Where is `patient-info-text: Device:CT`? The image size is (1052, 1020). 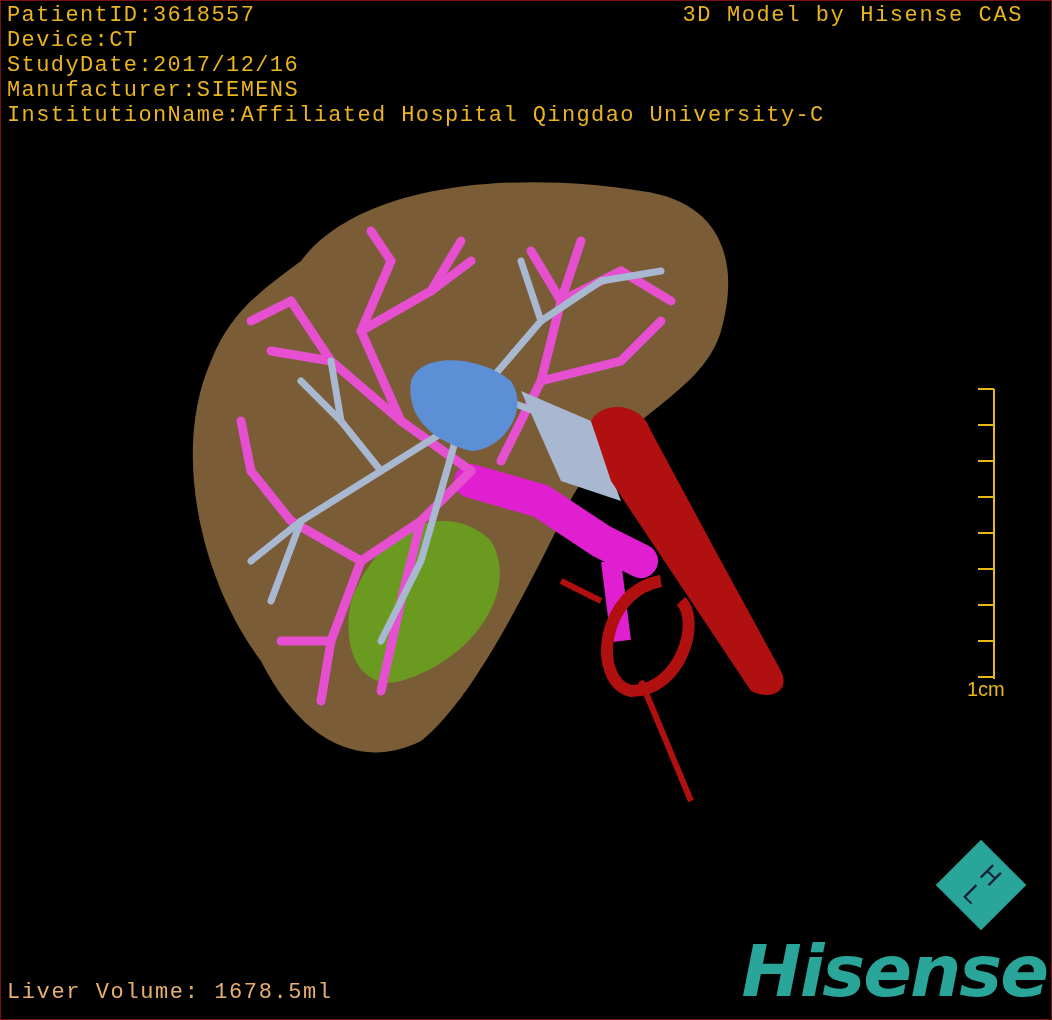 patient-info-text: Device:CT is located at coordinates (73, 40).